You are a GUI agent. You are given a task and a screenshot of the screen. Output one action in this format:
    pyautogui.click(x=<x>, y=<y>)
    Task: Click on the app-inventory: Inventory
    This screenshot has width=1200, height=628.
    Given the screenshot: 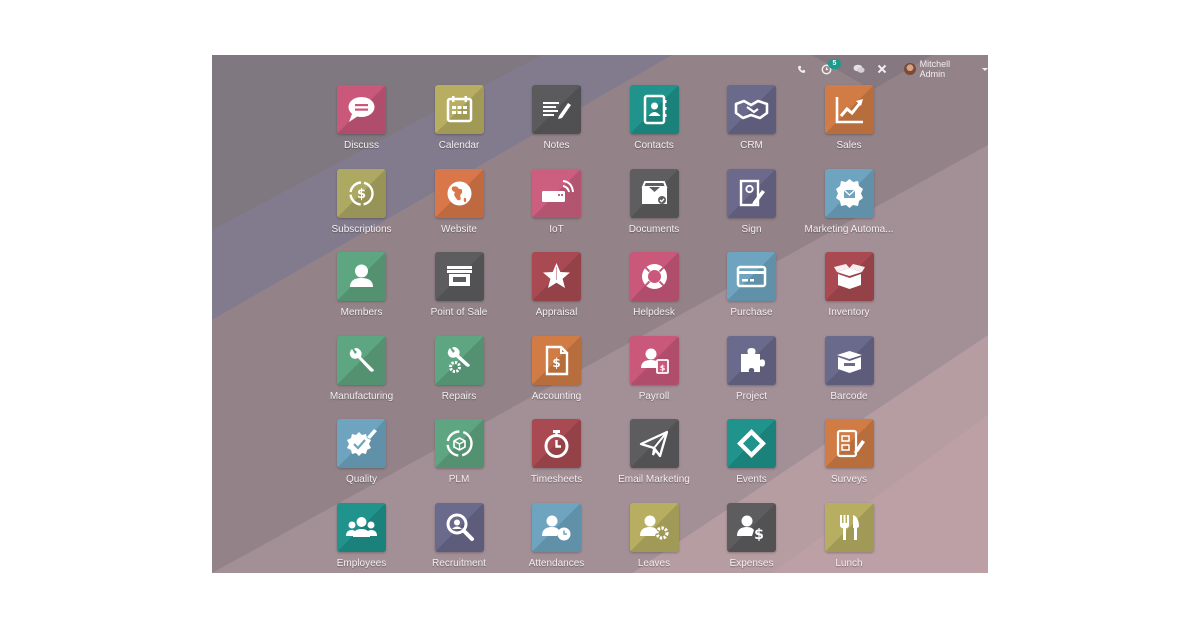 What is the action you would take?
    pyautogui.click(x=849, y=294)
    